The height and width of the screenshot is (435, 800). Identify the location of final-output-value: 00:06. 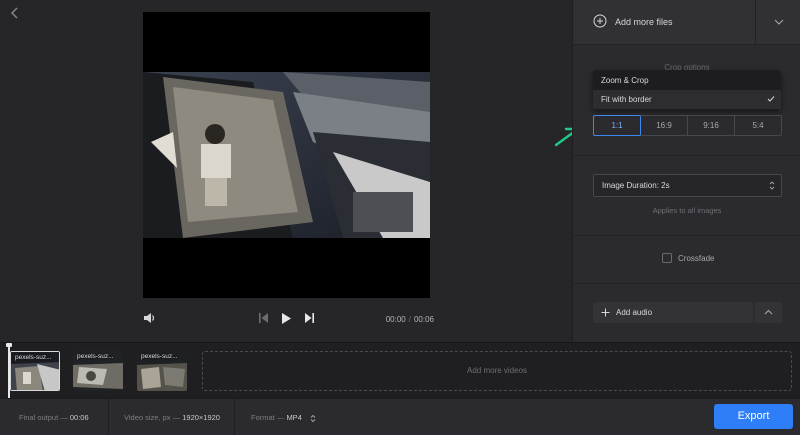
(79, 417).